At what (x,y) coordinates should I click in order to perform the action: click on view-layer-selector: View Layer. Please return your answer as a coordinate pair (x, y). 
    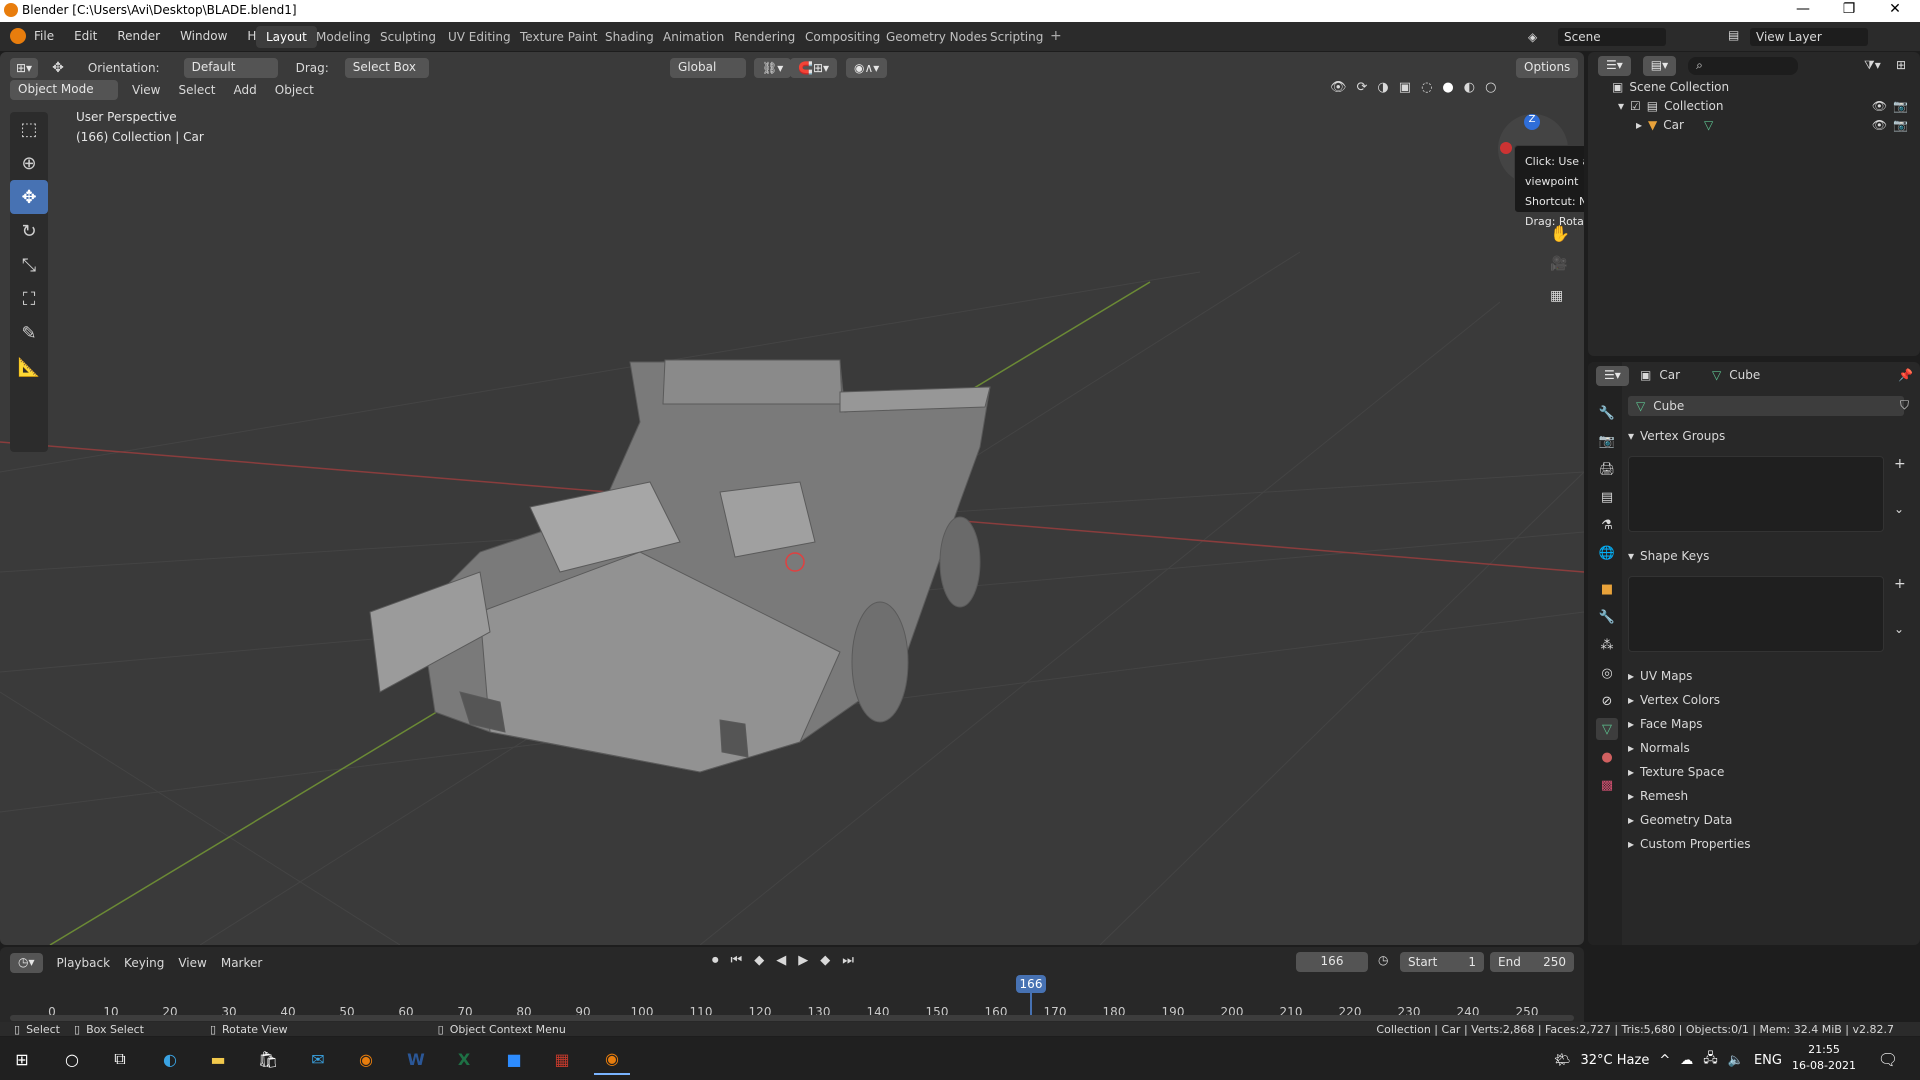
    Looking at the image, I should click on (1809, 37).